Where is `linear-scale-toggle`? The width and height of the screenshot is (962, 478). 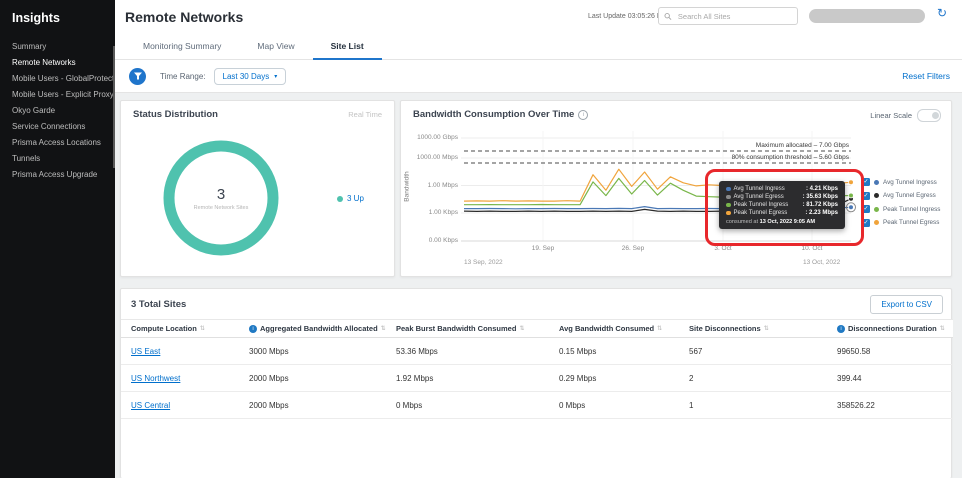
linear-scale-toggle is located at coordinates (929, 115).